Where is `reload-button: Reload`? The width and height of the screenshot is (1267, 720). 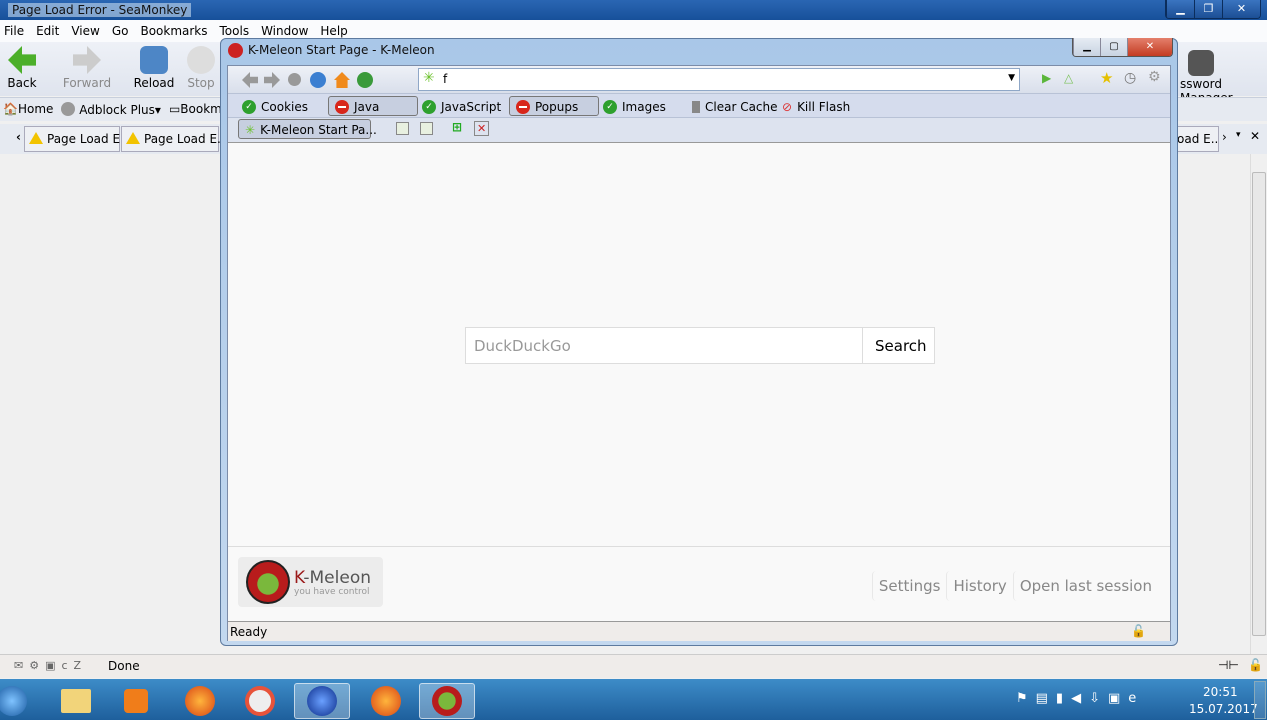
reload-button: Reload is located at coordinates (154, 68).